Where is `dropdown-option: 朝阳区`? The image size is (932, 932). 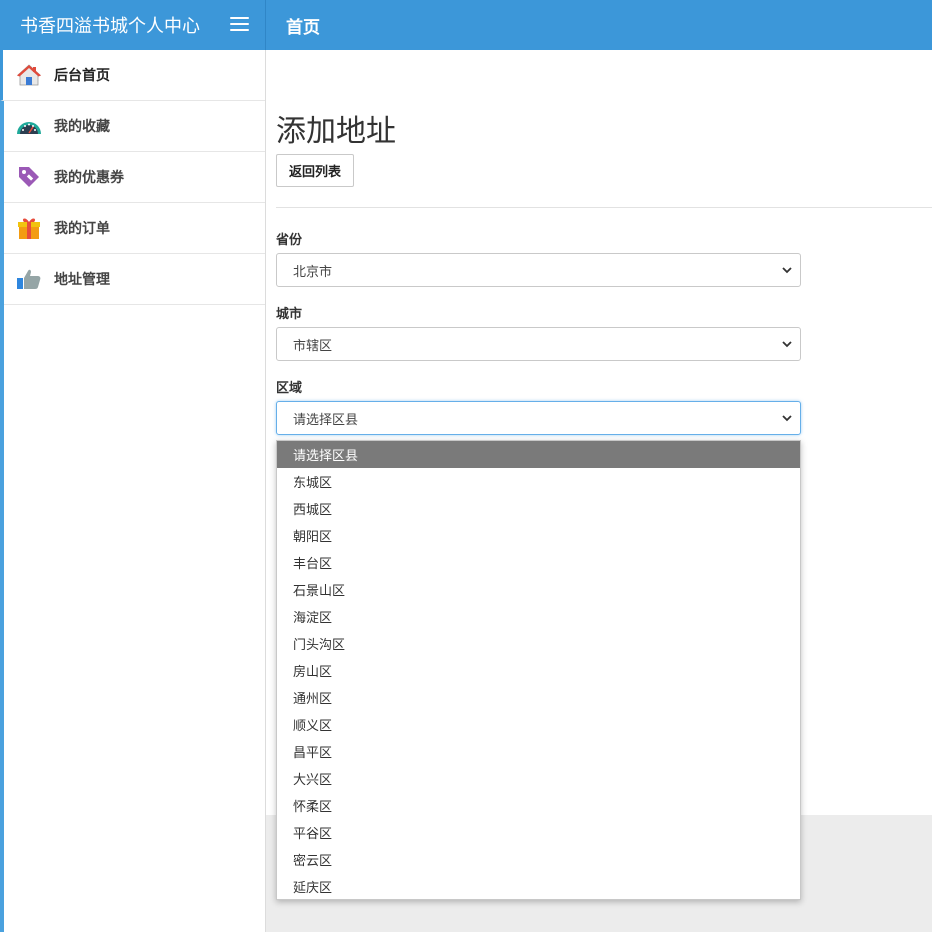 dropdown-option: 朝阳区 is located at coordinates (538, 535).